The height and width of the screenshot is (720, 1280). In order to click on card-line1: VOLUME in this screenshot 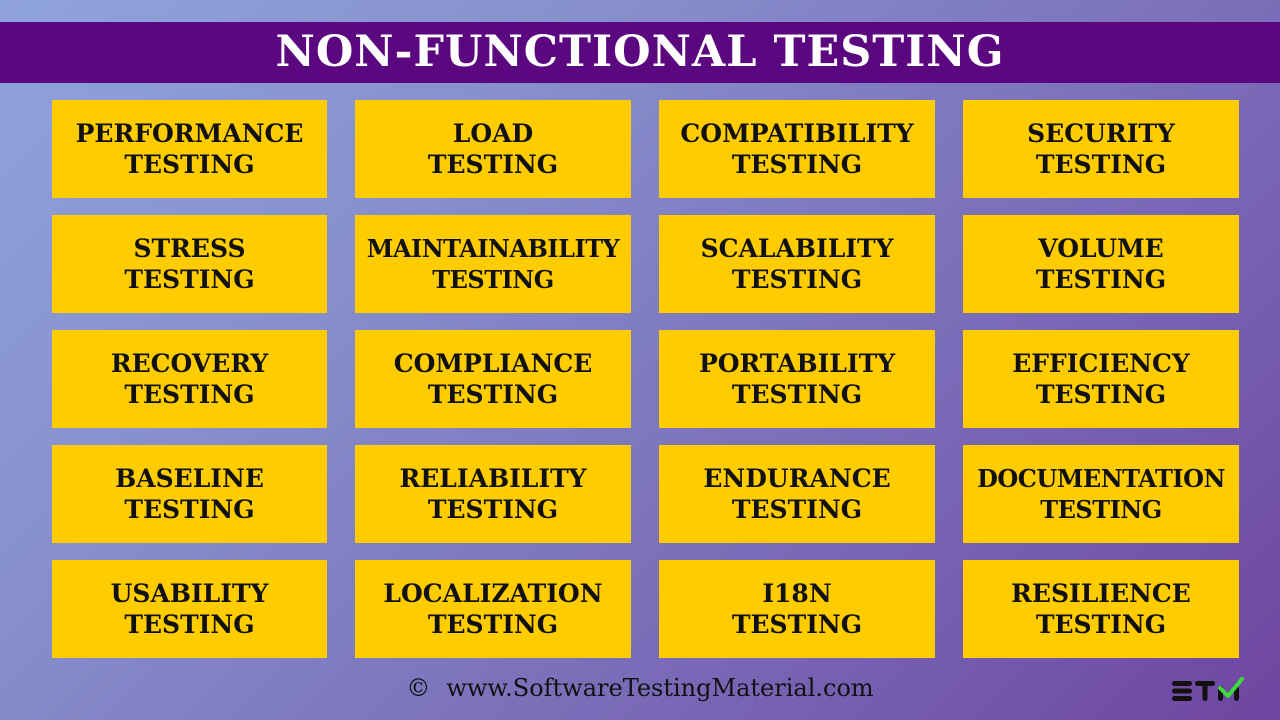, I will do `click(1101, 248)`.